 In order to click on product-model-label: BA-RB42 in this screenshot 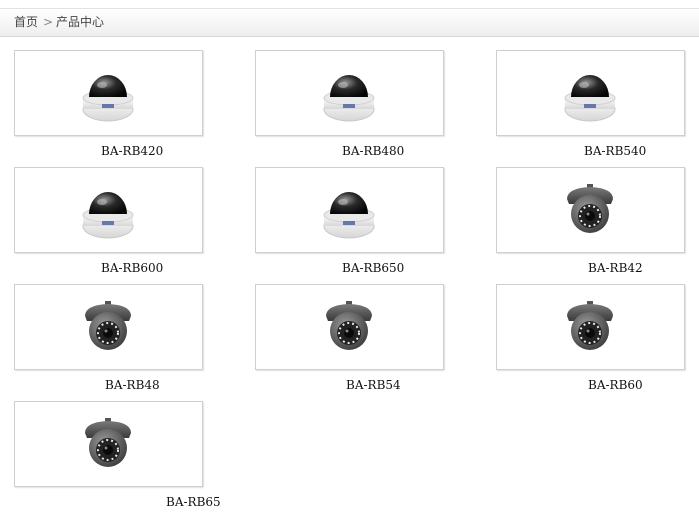, I will do `click(615, 268)`.